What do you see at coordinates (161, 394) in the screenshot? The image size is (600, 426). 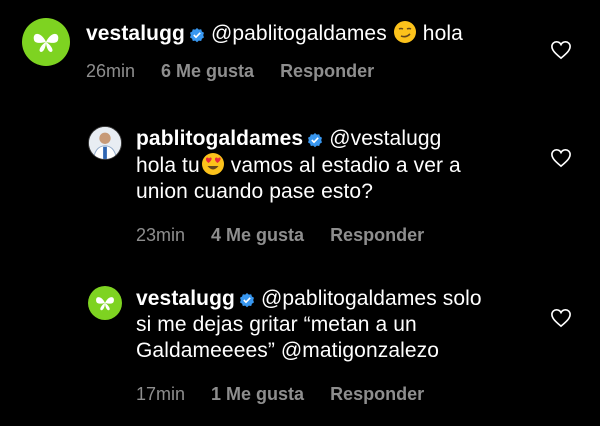 I see `comment-time: 17min` at bounding box center [161, 394].